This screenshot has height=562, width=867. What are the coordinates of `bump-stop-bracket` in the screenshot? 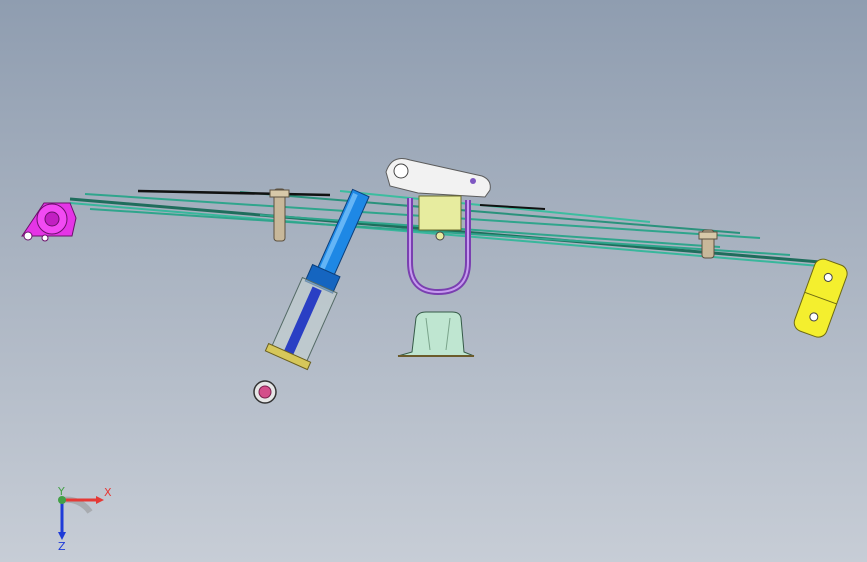 It's located at (436, 334).